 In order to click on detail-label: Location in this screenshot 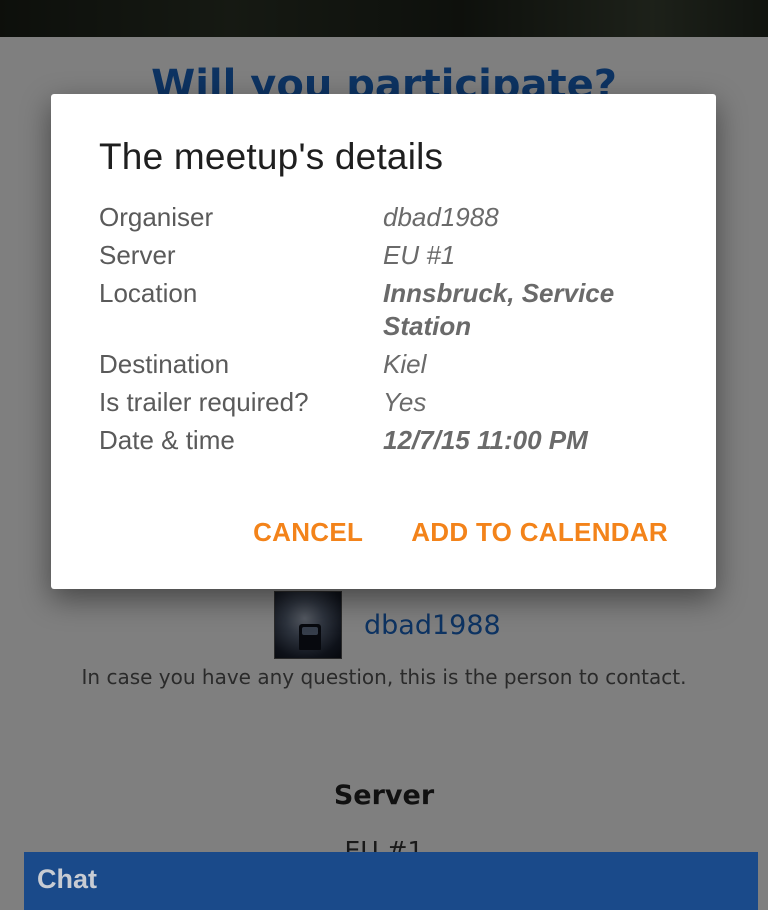, I will do `click(148, 293)`.